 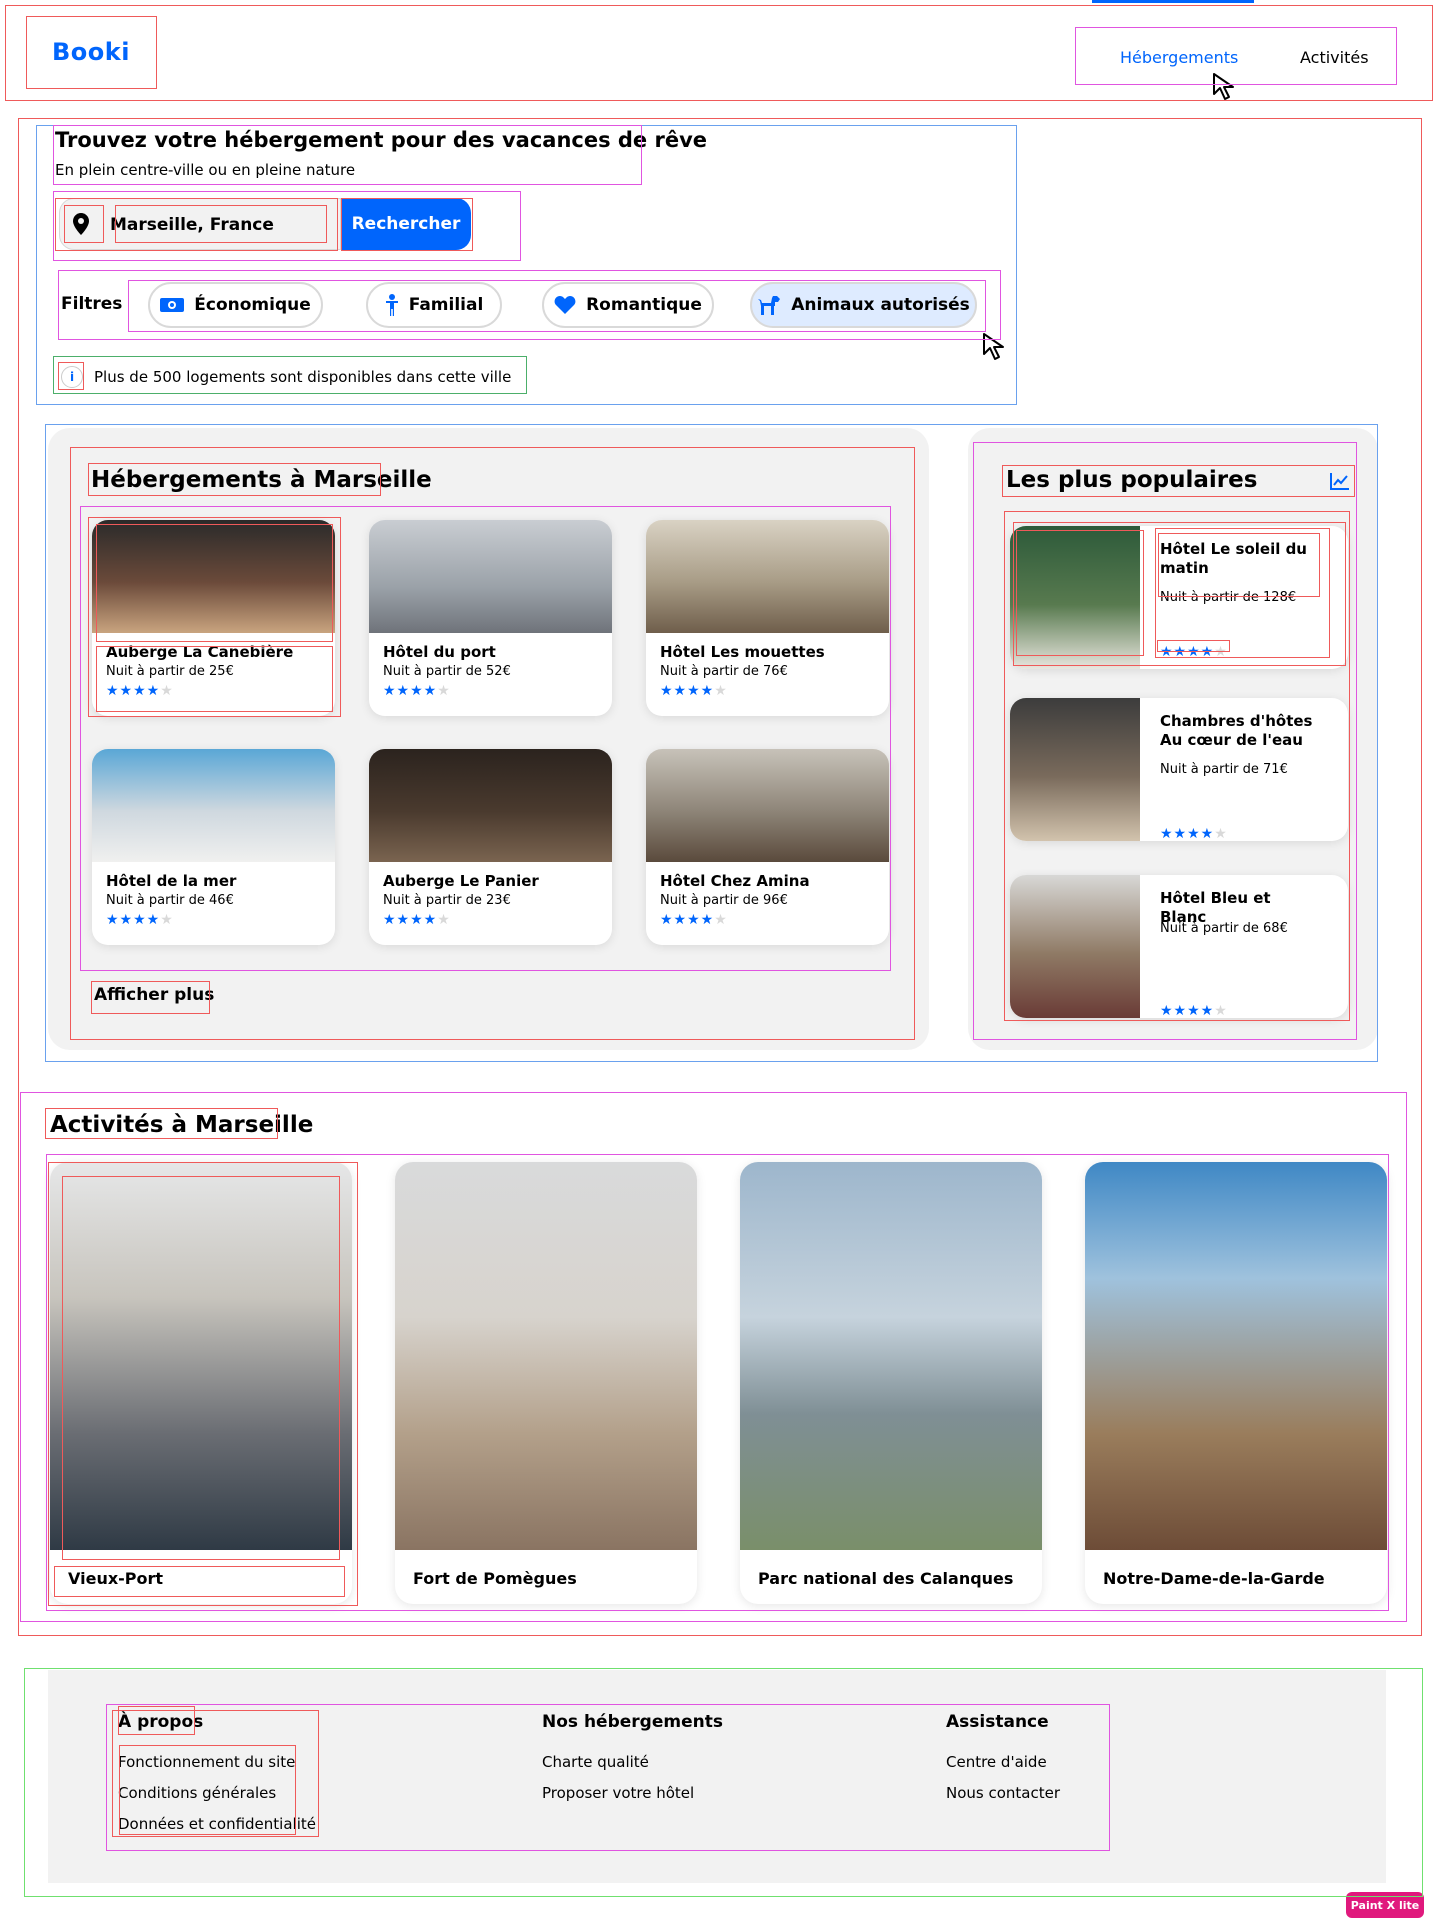 What do you see at coordinates (439, 652) in the screenshot?
I see `hebergement-name: Hôtel du port` at bounding box center [439, 652].